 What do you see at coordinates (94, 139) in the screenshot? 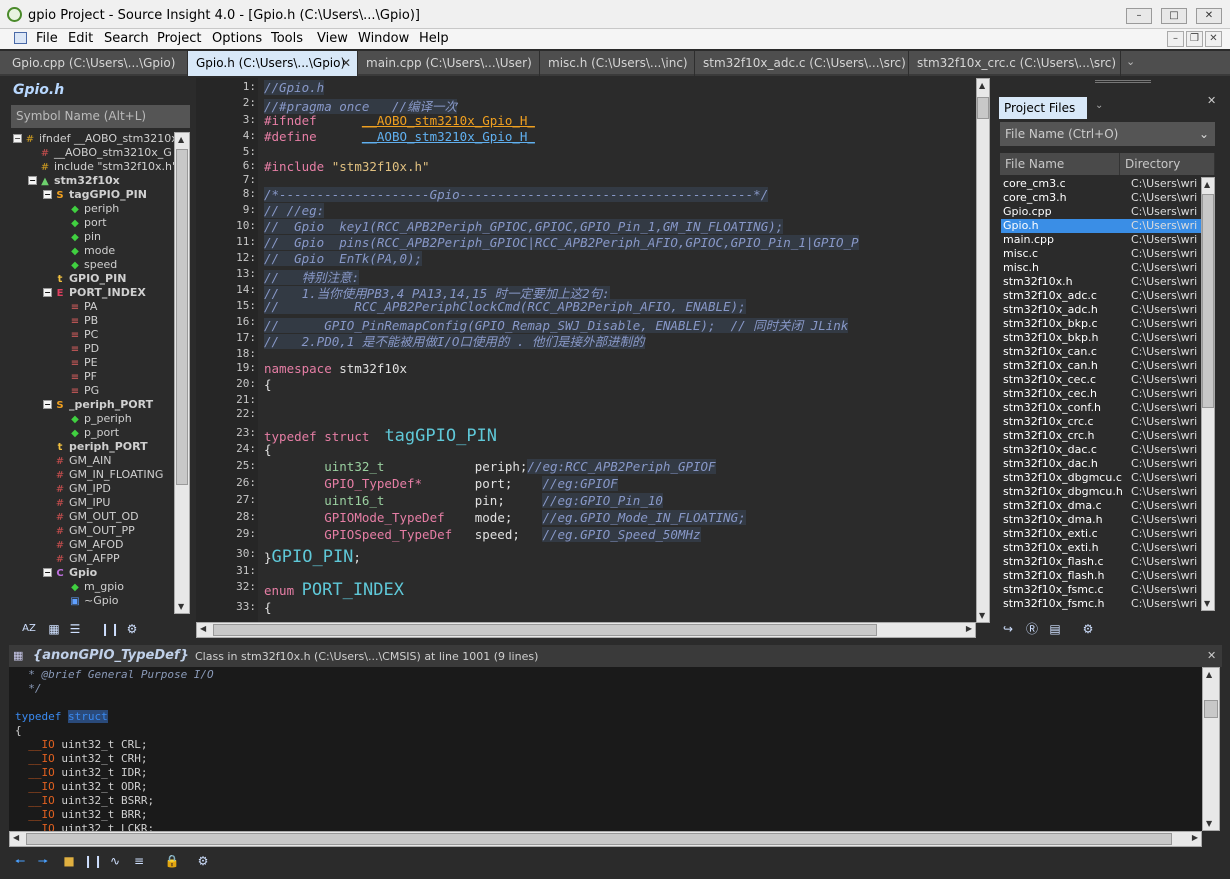
I see `symbol-tree-item: − # ifndef __AOBO_stm3210x` at bounding box center [94, 139].